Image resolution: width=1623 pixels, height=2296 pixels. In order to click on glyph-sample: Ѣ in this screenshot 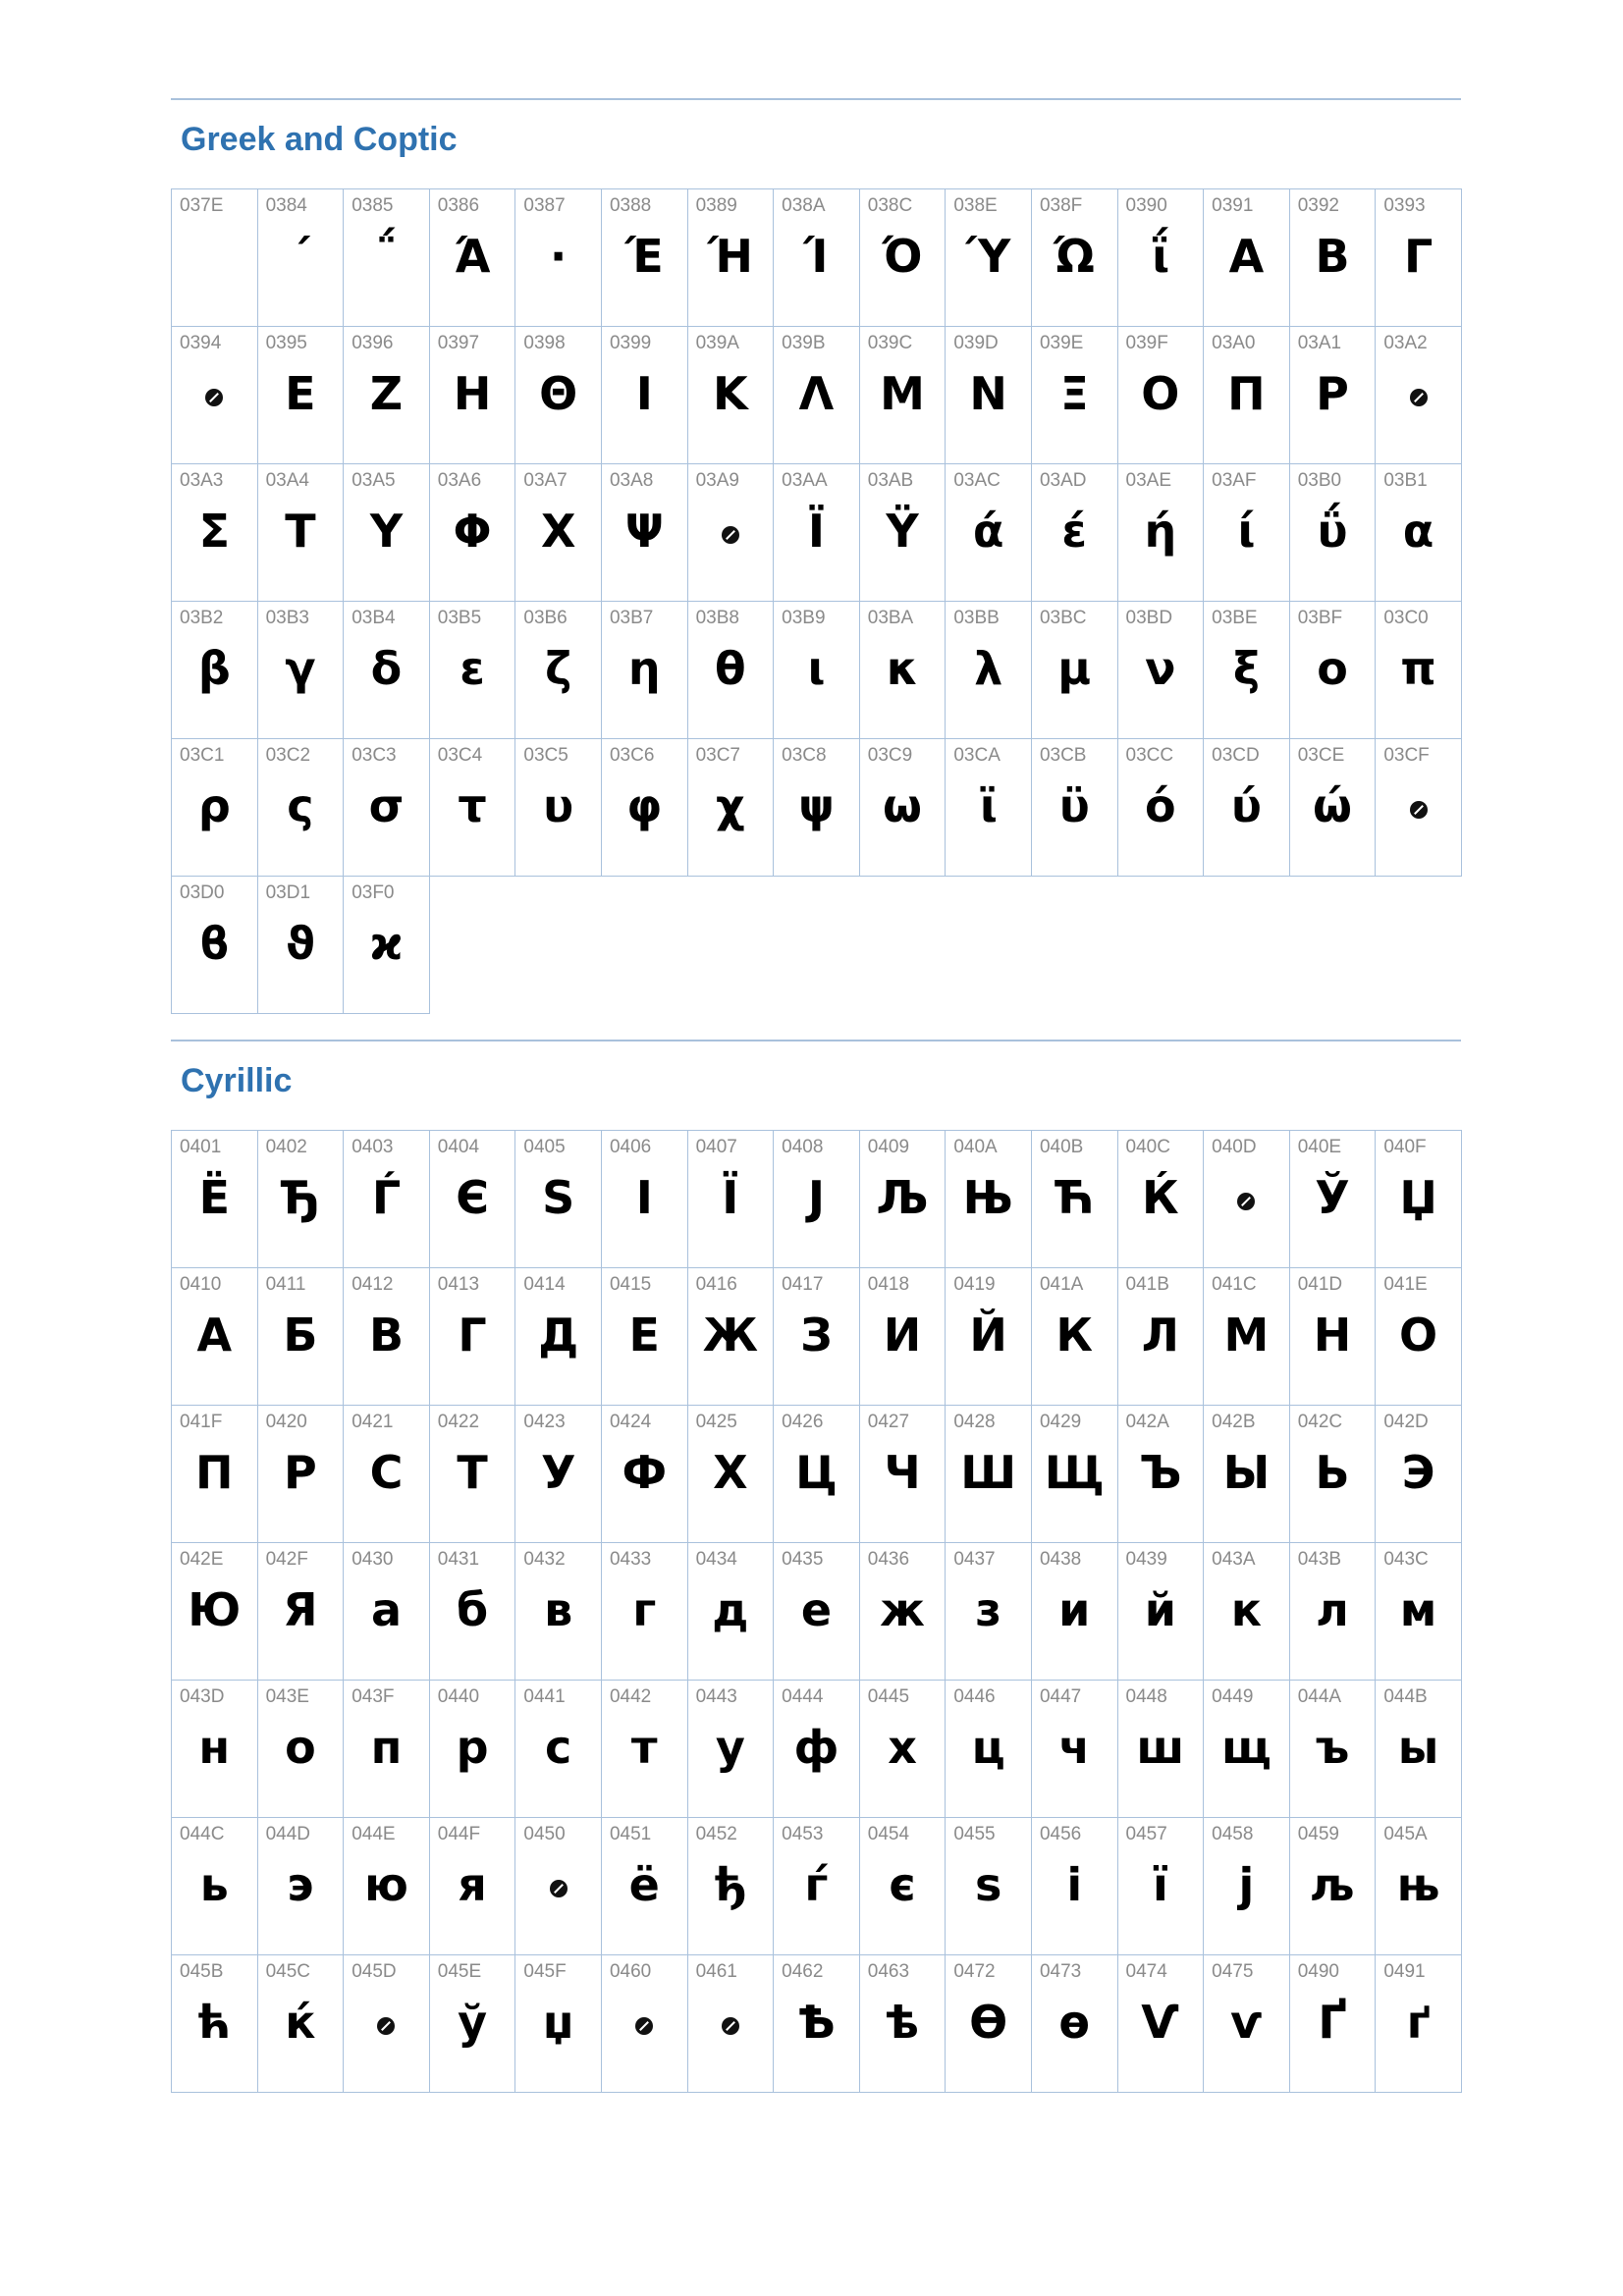, I will do `click(816, 2022)`.